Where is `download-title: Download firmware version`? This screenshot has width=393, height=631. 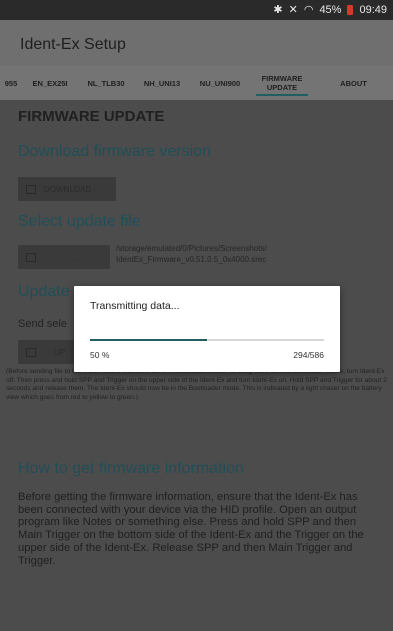
download-title: Download firmware version is located at coordinates (114, 151).